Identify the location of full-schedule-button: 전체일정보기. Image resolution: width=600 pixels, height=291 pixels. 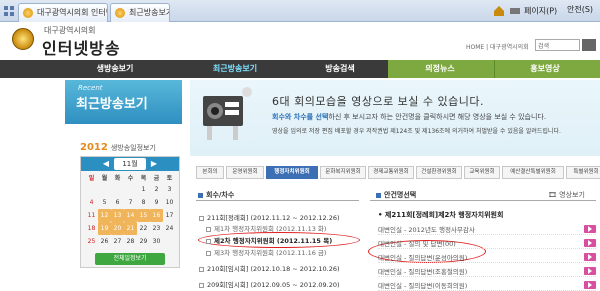
(130, 259).